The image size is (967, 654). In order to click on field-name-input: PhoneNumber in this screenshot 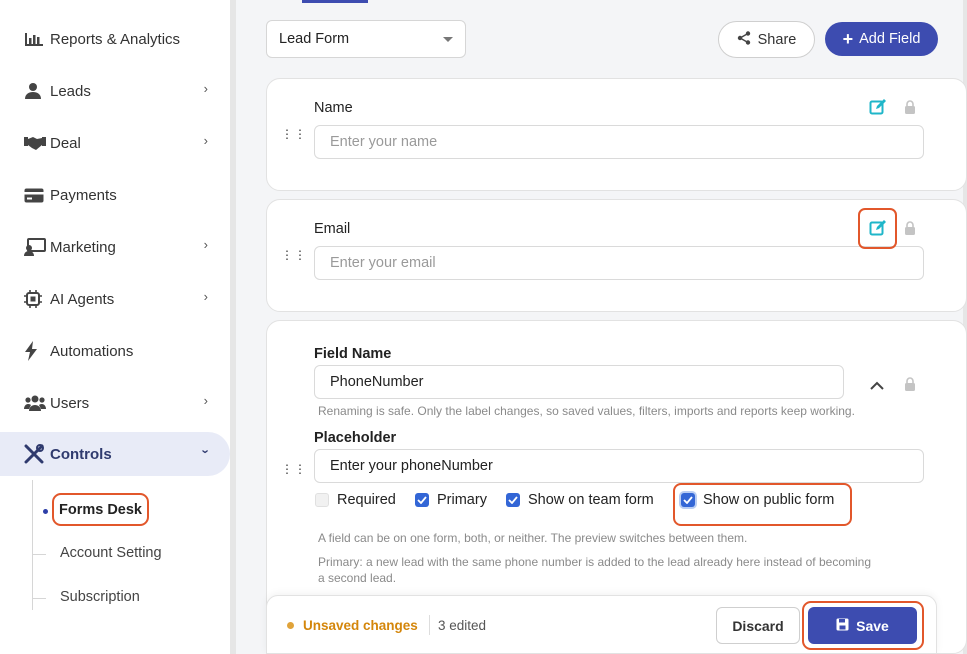, I will do `click(579, 382)`.